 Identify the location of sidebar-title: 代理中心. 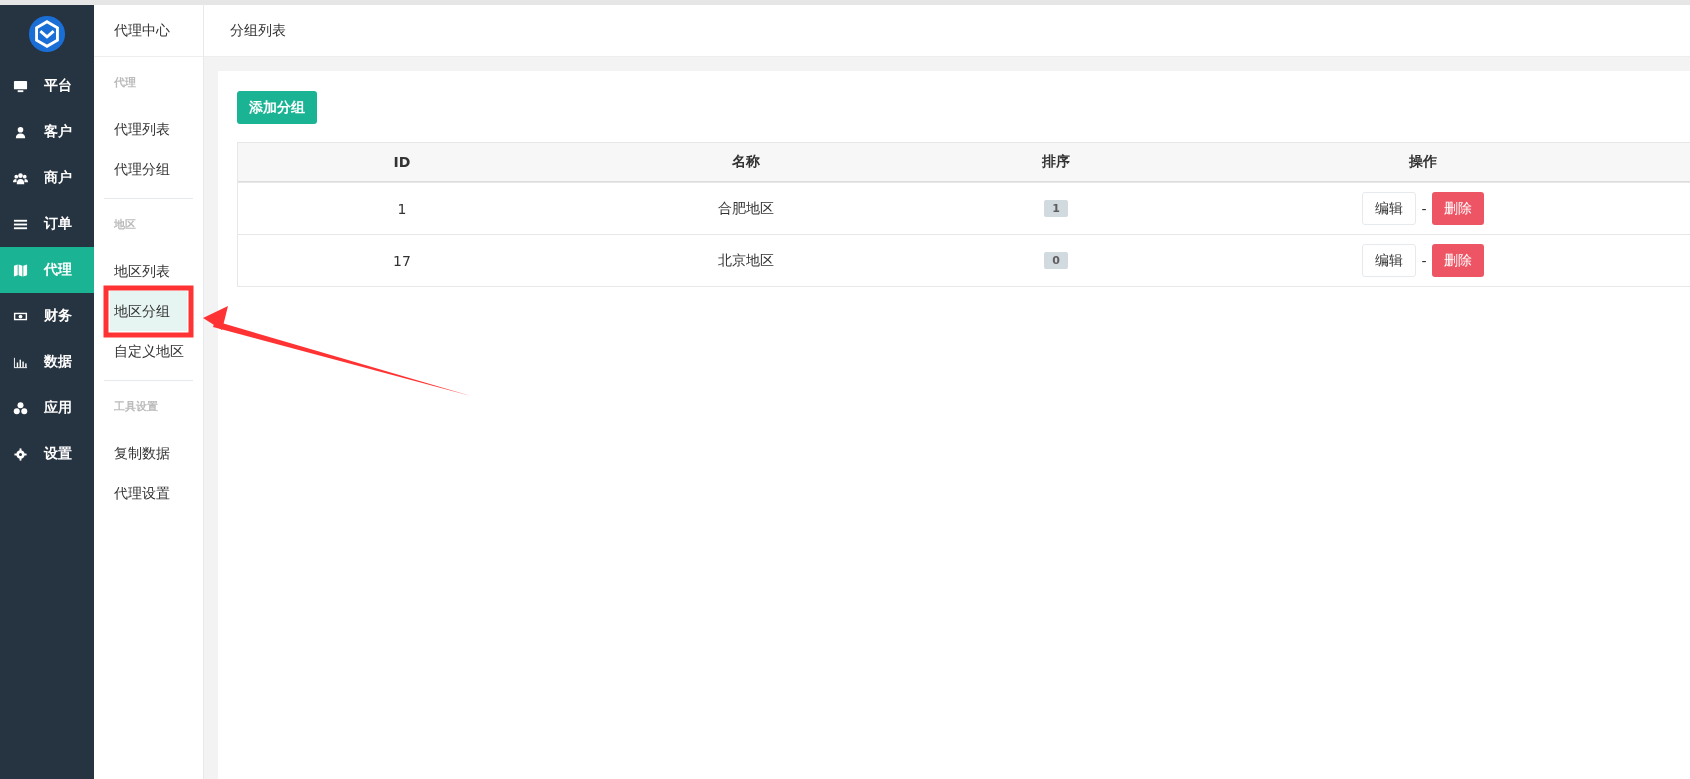
(148, 31).